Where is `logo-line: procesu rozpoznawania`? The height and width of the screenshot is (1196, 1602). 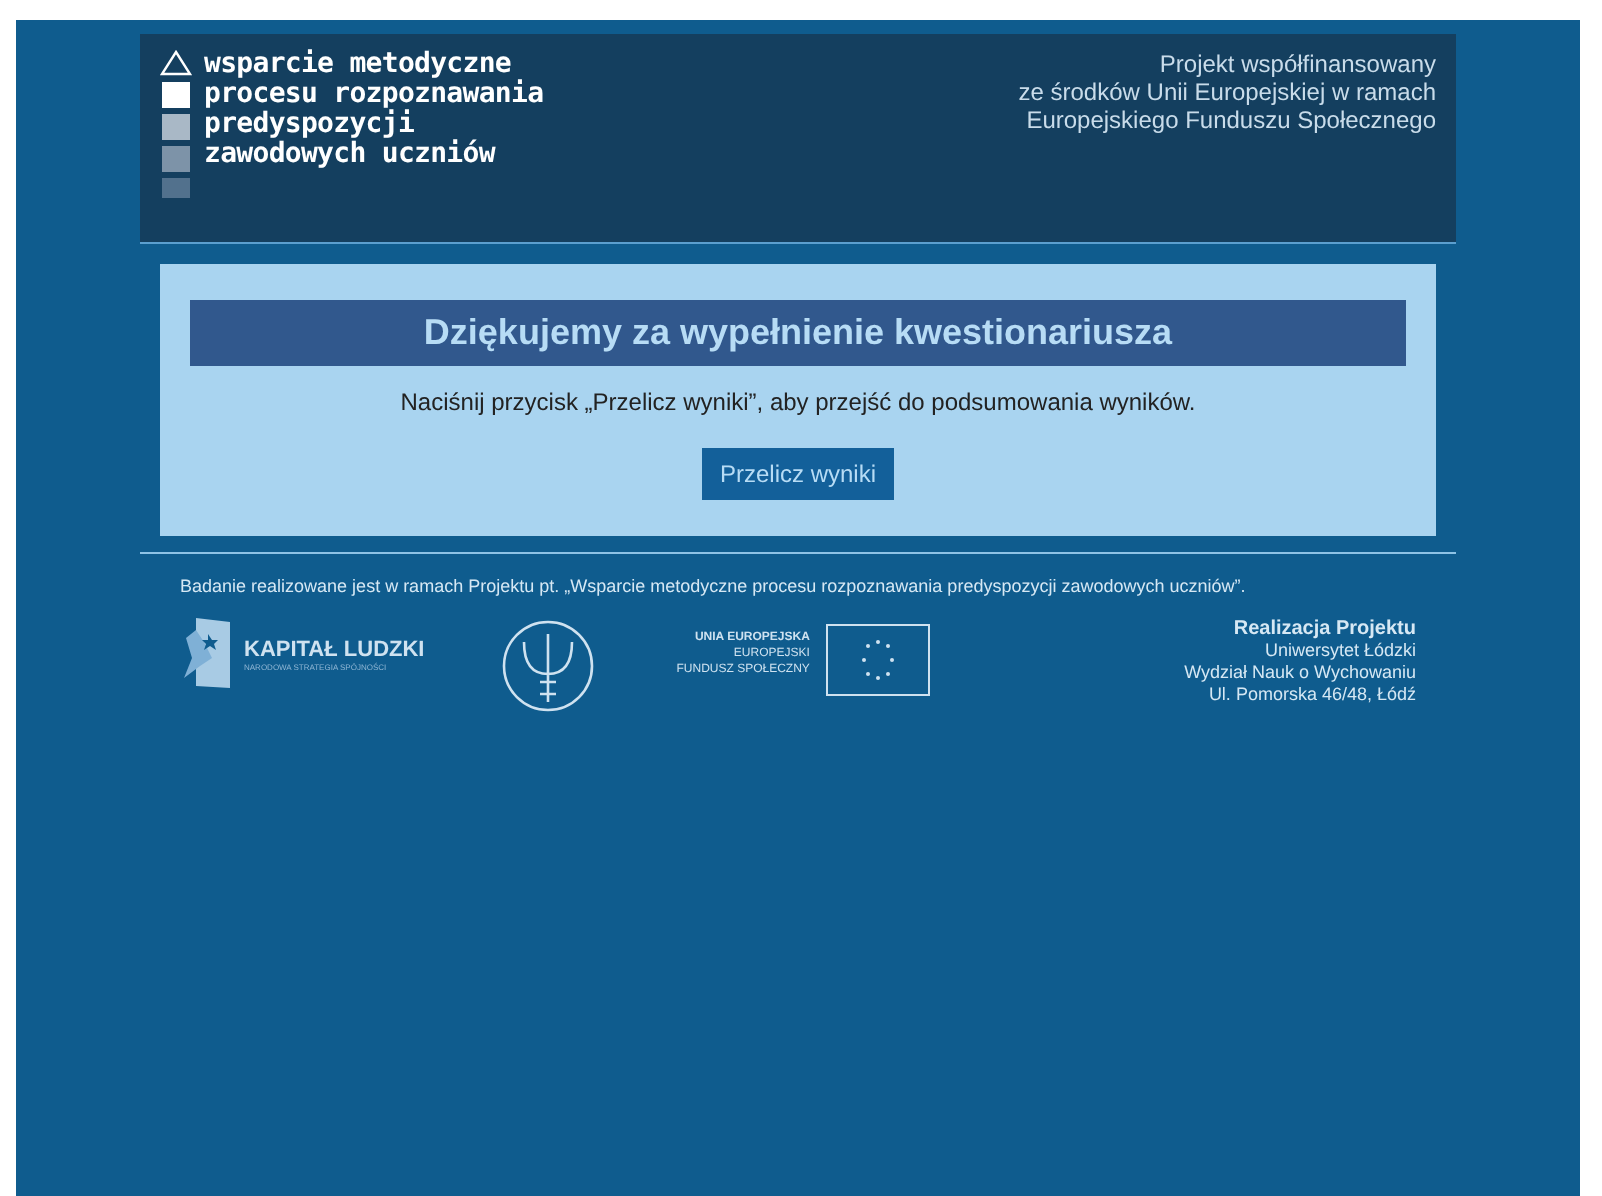 logo-line: procesu rozpoznawania is located at coordinates (374, 95).